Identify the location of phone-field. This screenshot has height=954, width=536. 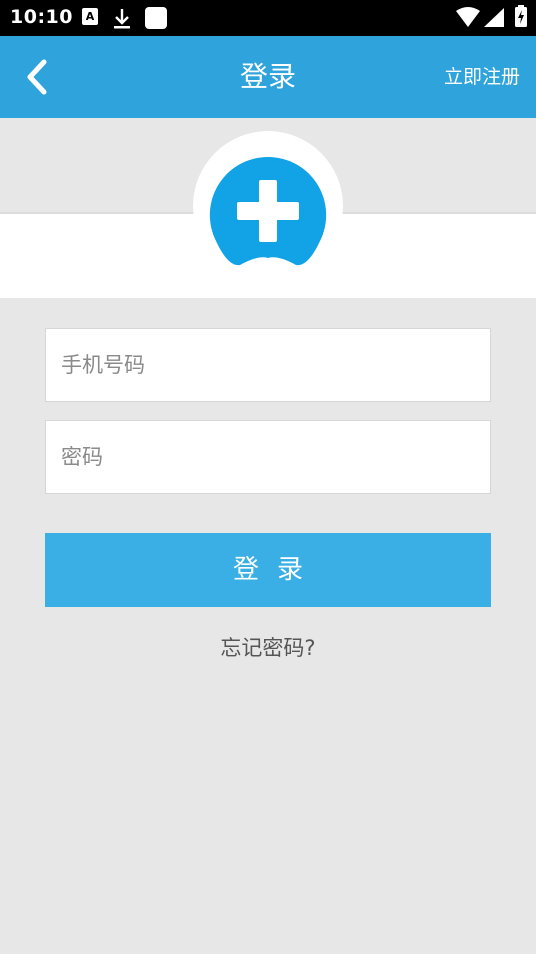
(268, 365).